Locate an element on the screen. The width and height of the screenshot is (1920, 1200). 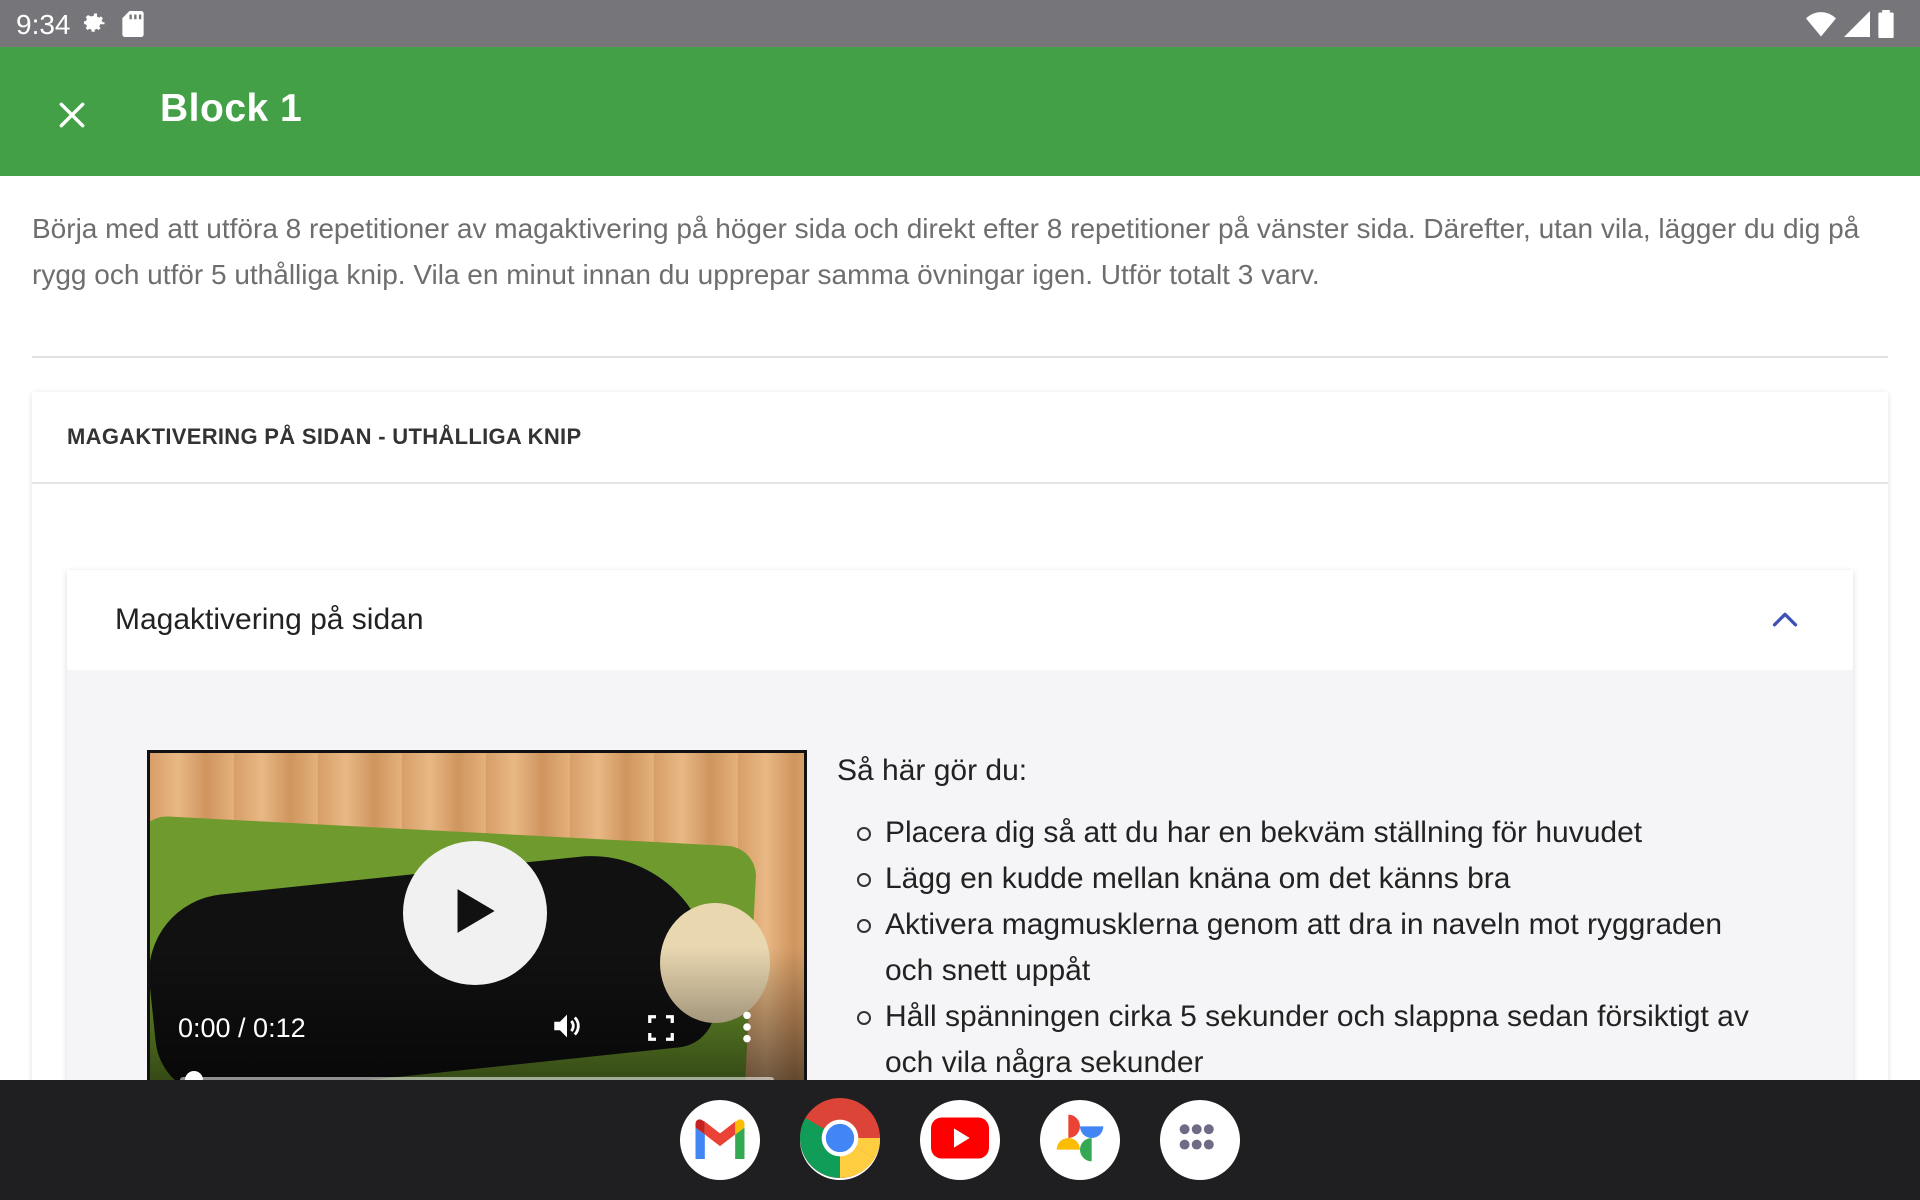
gmail-app is located at coordinates (720, 1140).